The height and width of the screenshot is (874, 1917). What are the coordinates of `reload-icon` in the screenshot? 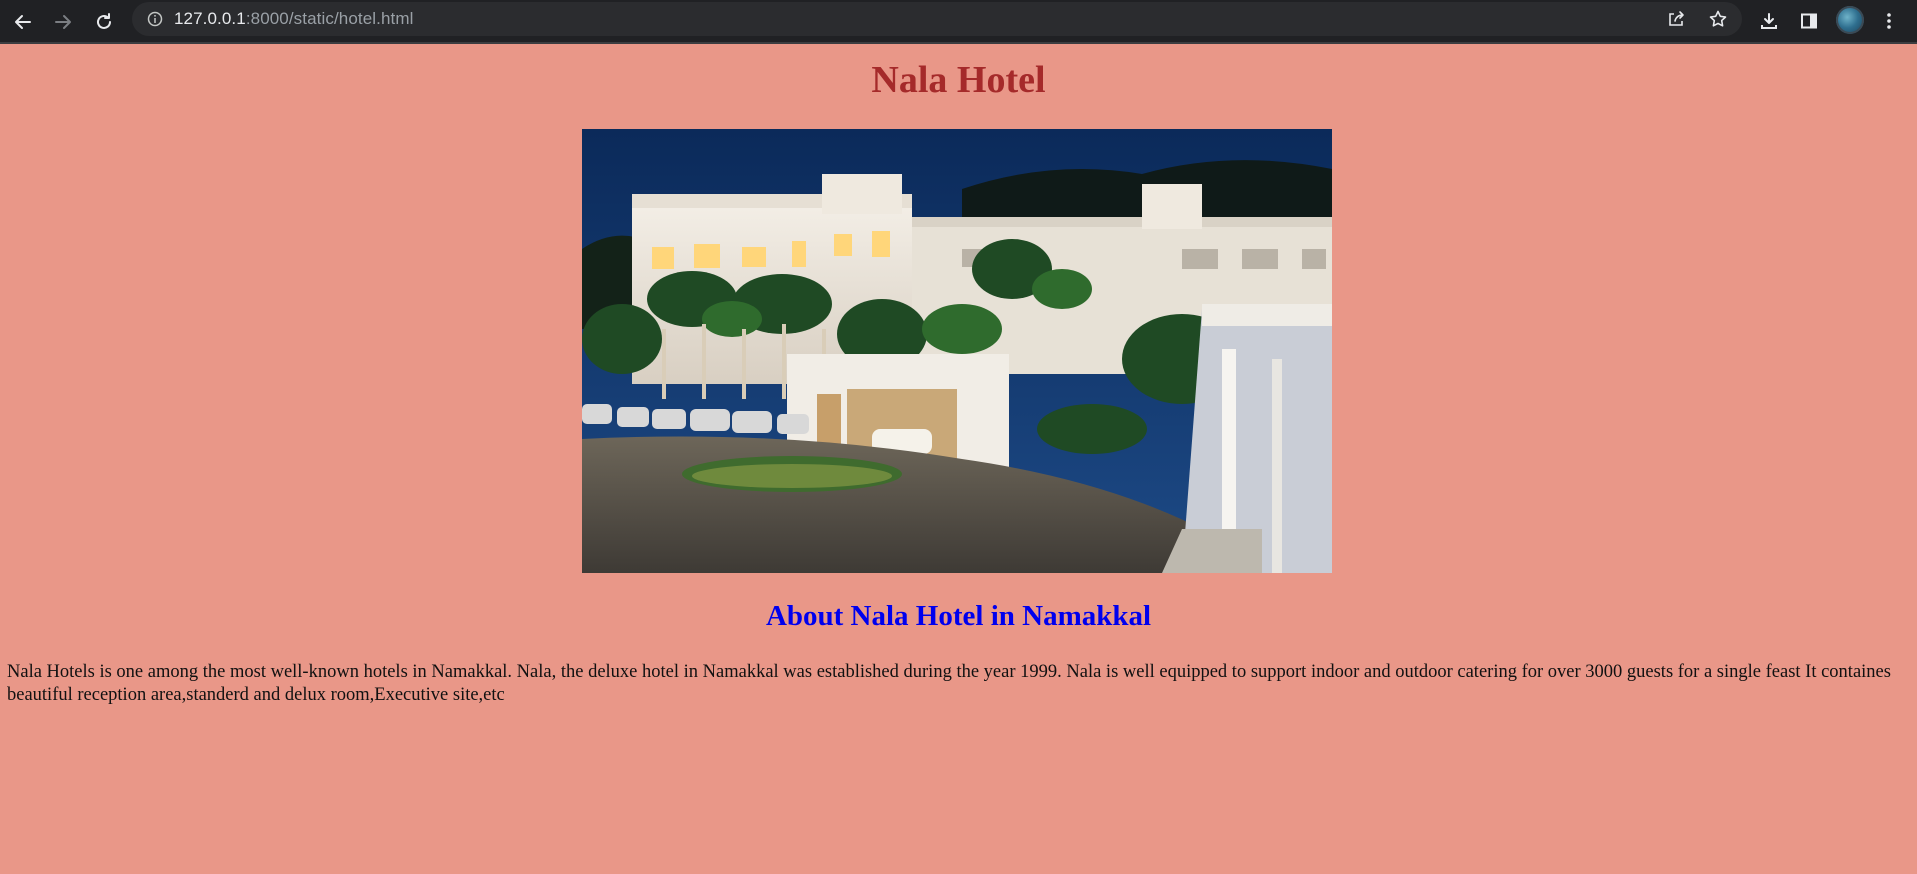 It's located at (104, 22).